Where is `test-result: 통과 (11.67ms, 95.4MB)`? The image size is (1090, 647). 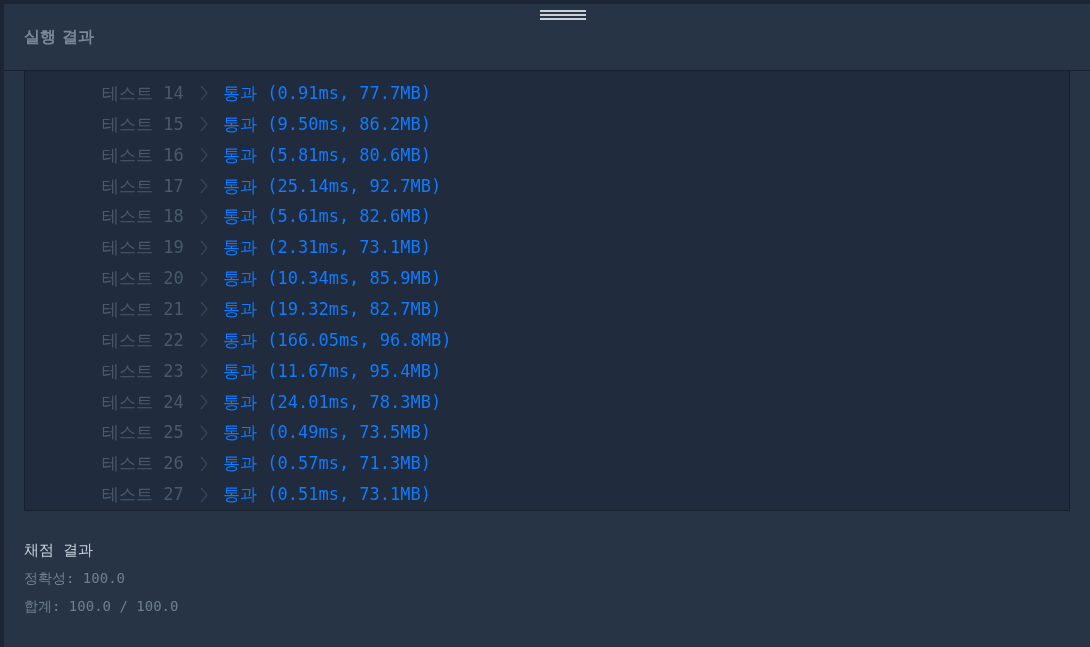 test-result: 통과 (11.67ms, 95.4MB) is located at coordinates (332, 371).